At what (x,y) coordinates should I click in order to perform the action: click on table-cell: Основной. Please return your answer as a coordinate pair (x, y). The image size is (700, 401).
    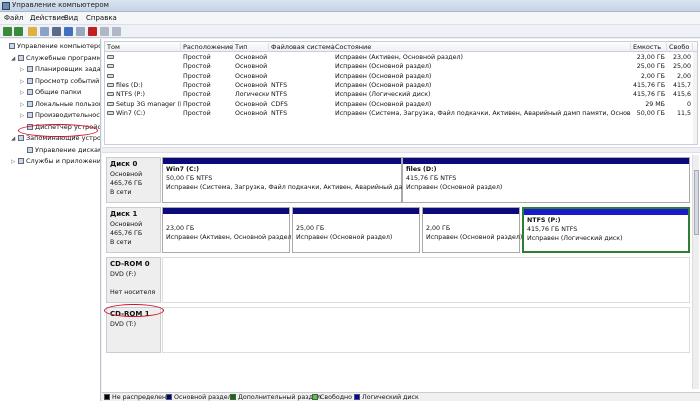
    Looking at the image, I should click on (251, 66).